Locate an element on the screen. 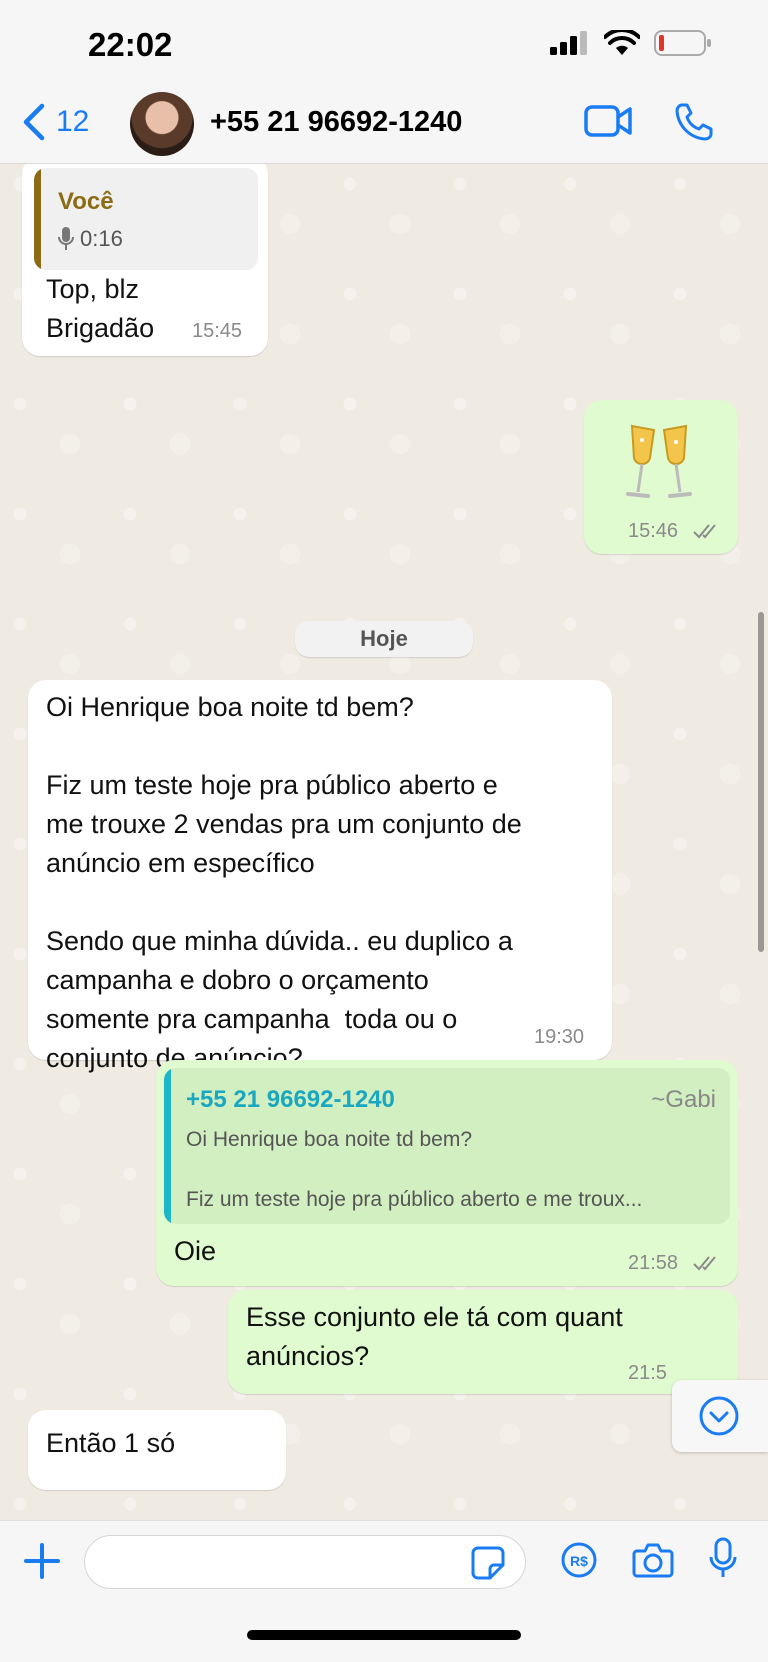  voice-record-button is located at coordinates (723, 1561).